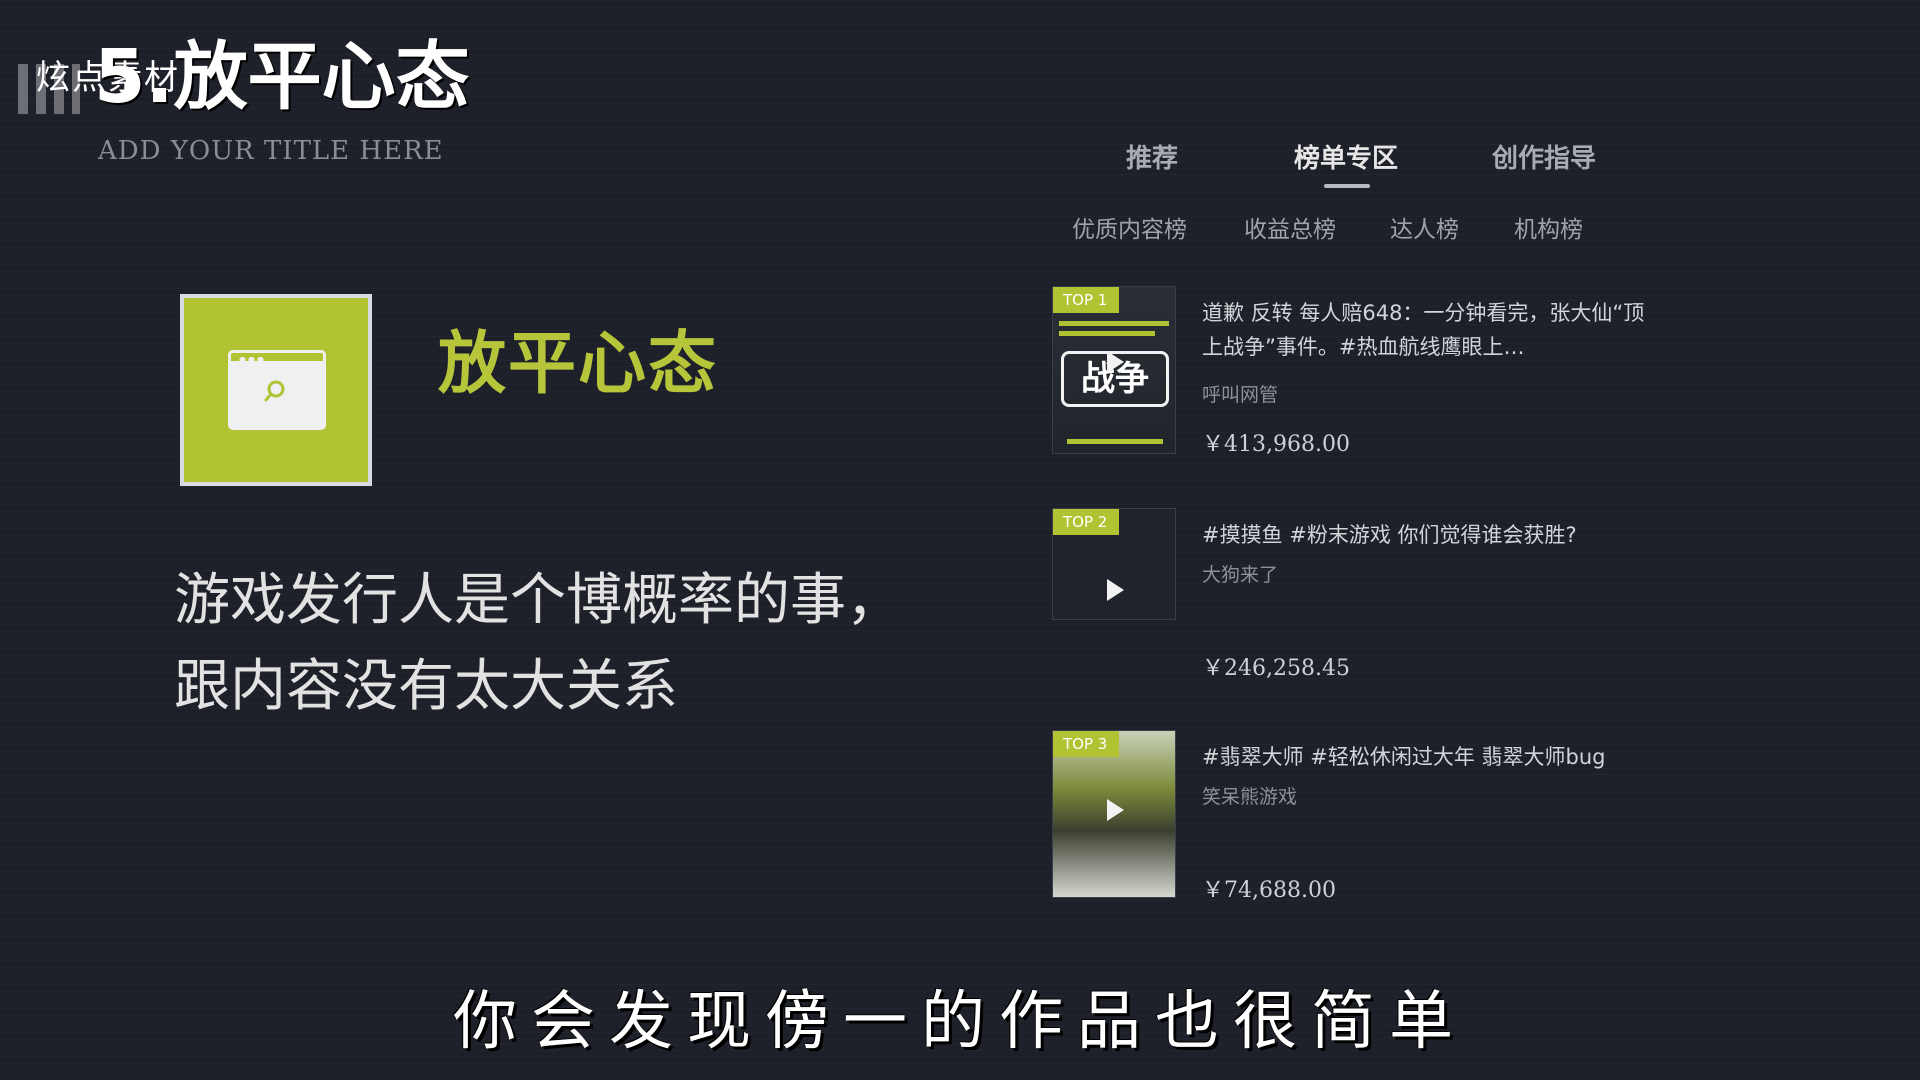 The width and height of the screenshot is (1920, 1080). I want to click on video-thumbnail: TOP 2, so click(1114, 564).